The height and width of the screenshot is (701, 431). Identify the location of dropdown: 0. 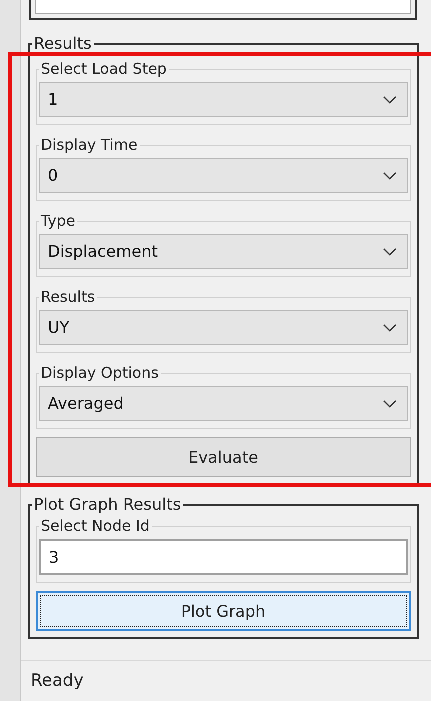
(223, 175).